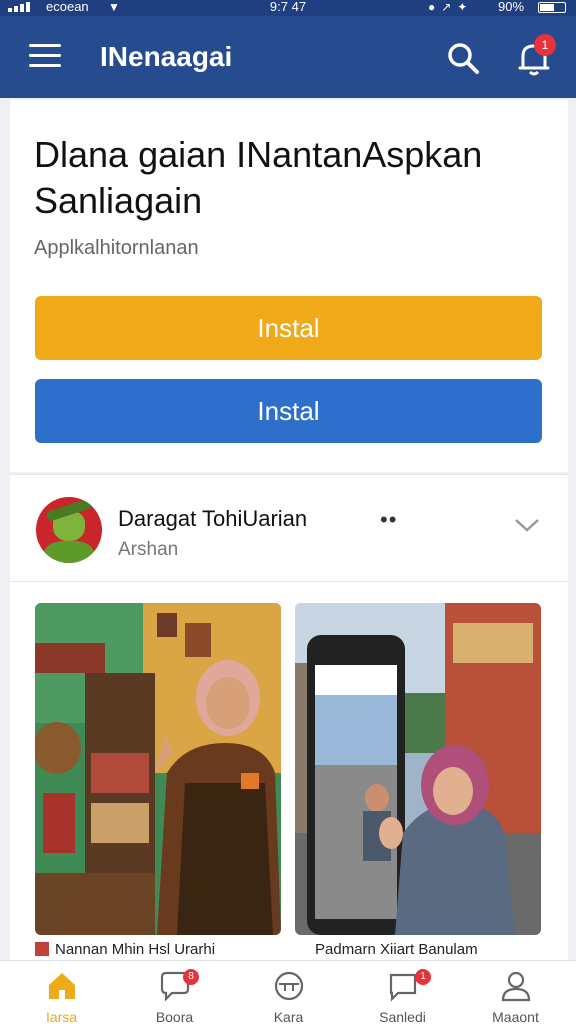 This screenshot has width=576, height=1024. What do you see at coordinates (515, 1016) in the screenshot?
I see `nav-label-profile: Maaont` at bounding box center [515, 1016].